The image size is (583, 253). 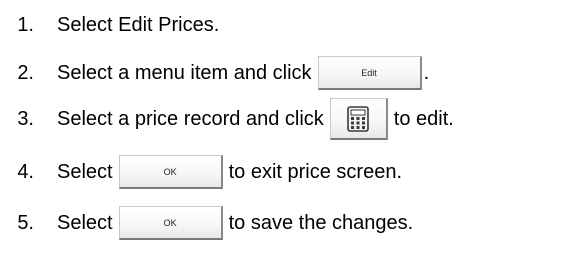 I want to click on step-text-after: to edit., so click(x=423, y=118).